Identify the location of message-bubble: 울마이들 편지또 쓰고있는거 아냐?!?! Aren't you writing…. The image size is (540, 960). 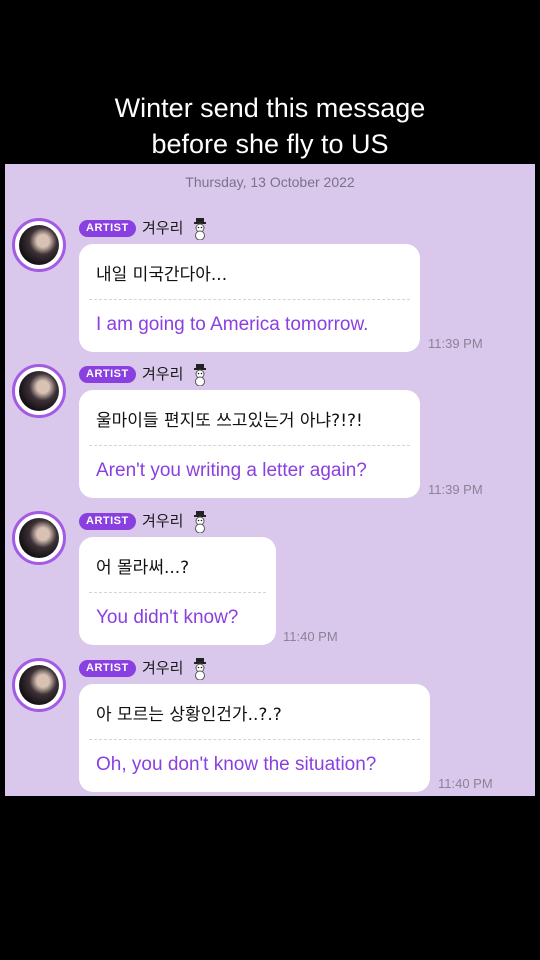
(249, 444).